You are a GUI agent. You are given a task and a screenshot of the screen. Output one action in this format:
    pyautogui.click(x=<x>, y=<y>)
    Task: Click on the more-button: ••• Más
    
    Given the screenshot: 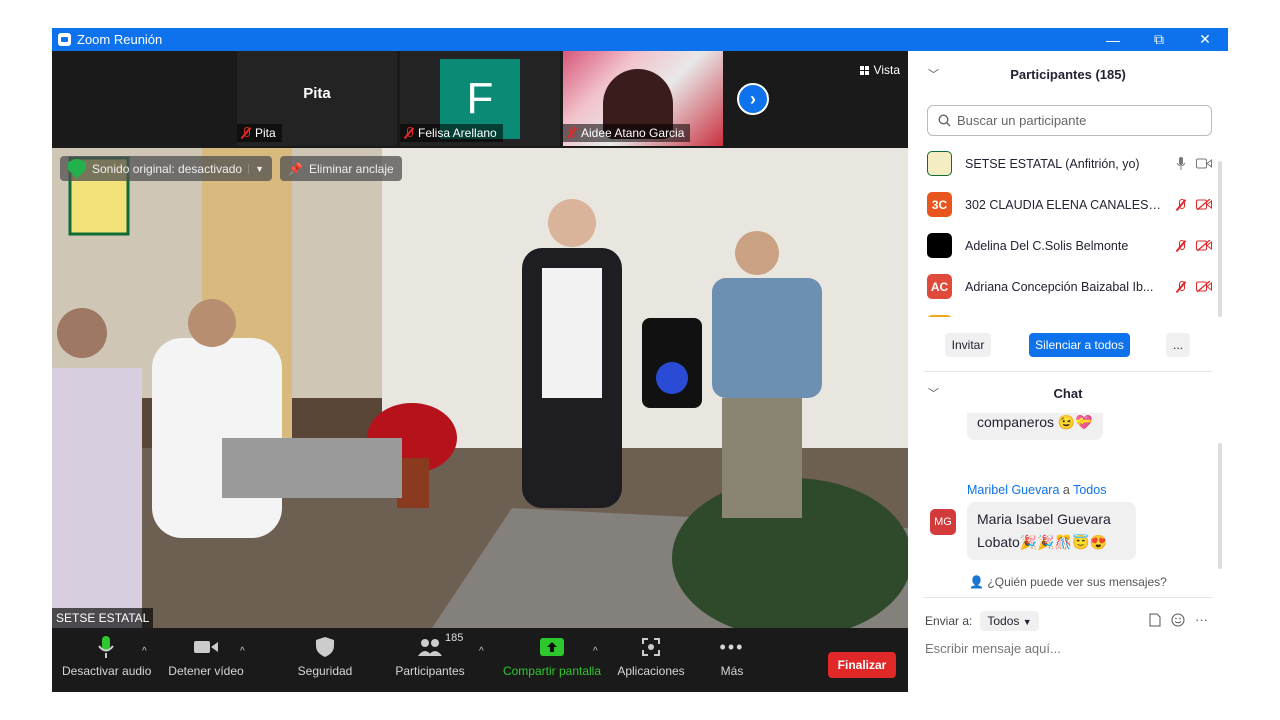 What is the action you would take?
    pyautogui.click(x=732, y=656)
    